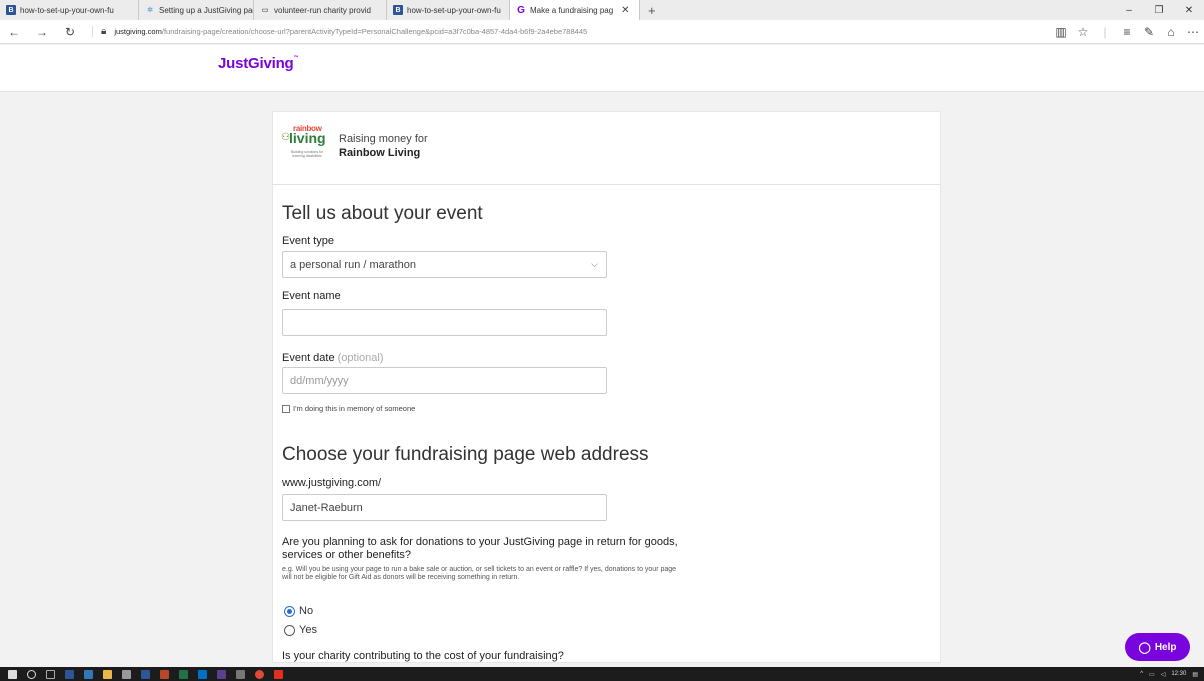  I want to click on reading-view-icon: ▥, so click(1061, 32).